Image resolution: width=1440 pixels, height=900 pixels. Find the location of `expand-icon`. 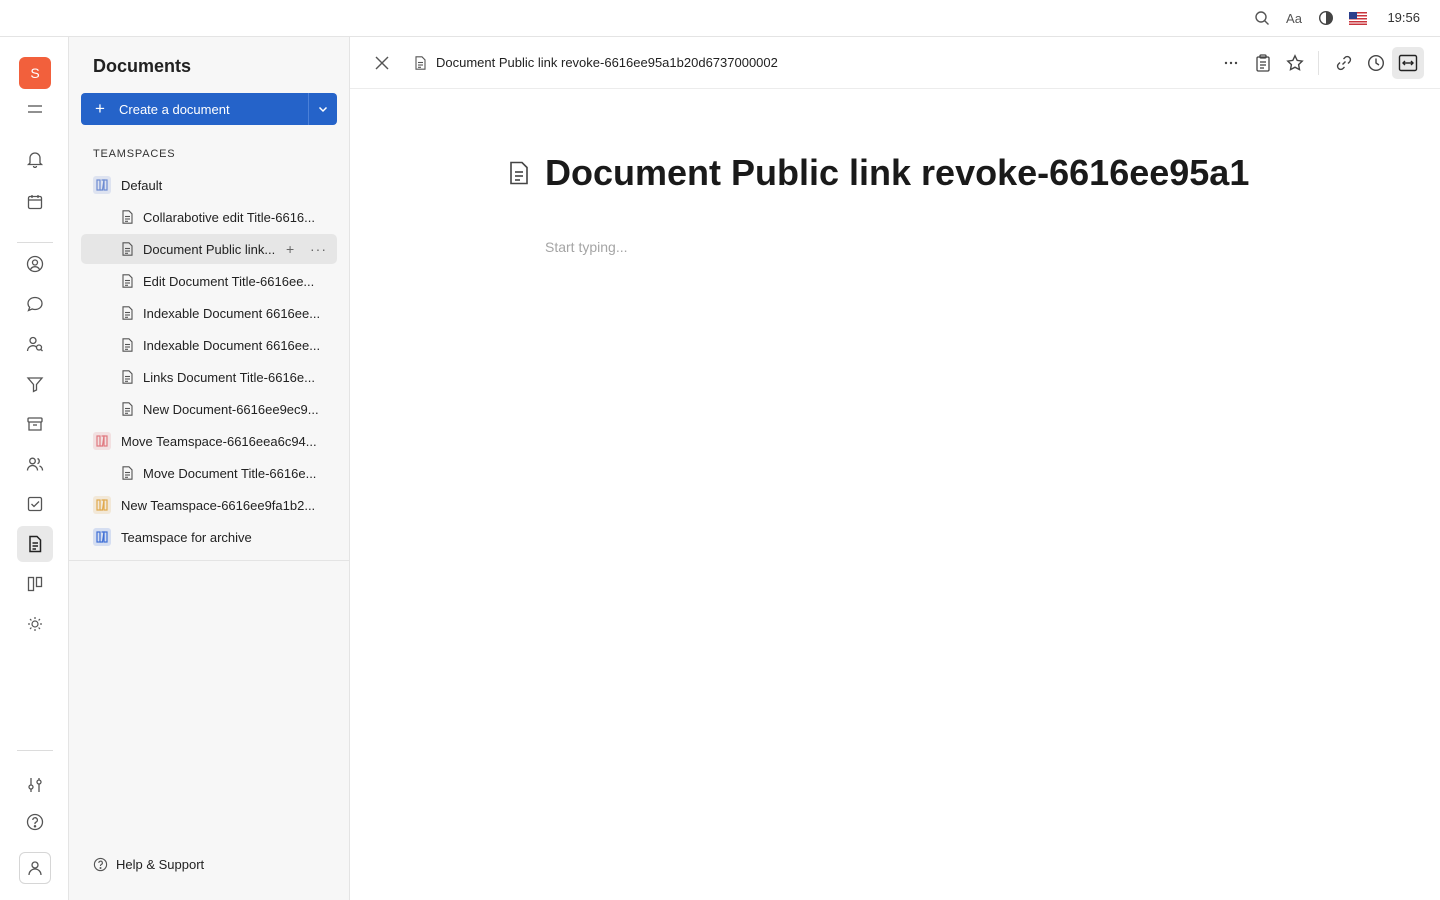

expand-icon is located at coordinates (1408, 63).